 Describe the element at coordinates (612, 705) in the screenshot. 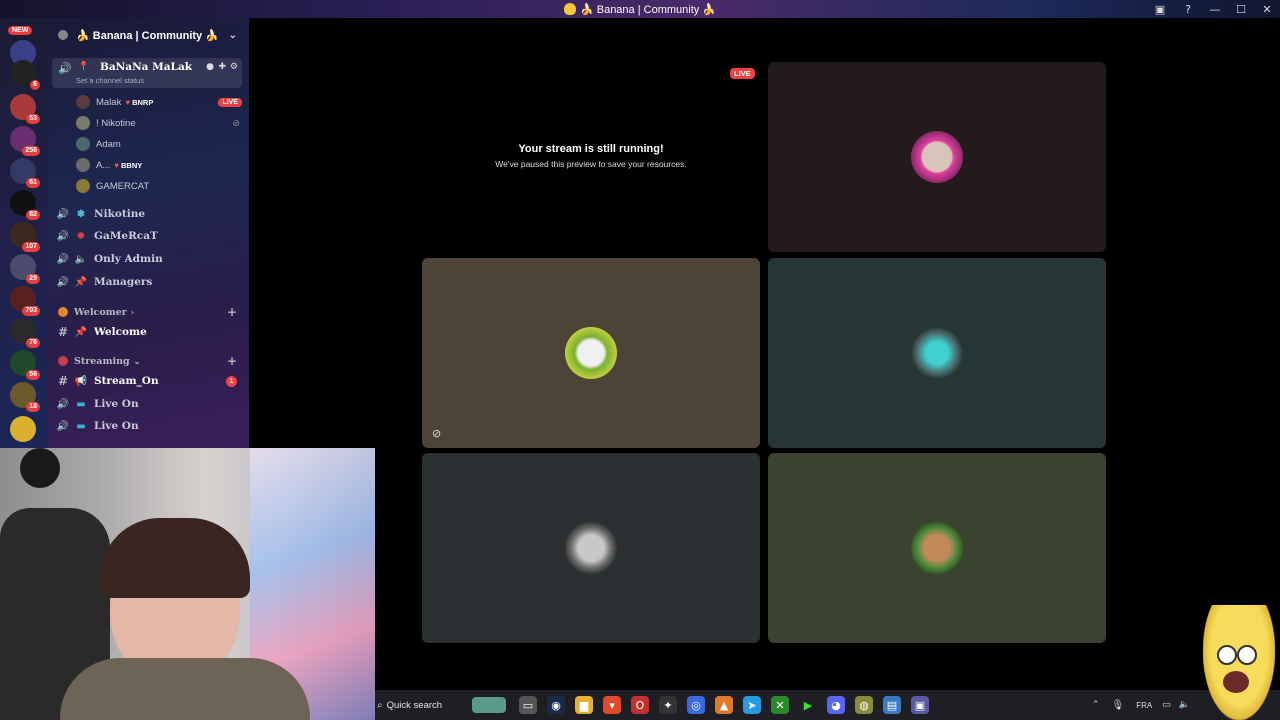

I see `brave-icon: ▾` at that location.